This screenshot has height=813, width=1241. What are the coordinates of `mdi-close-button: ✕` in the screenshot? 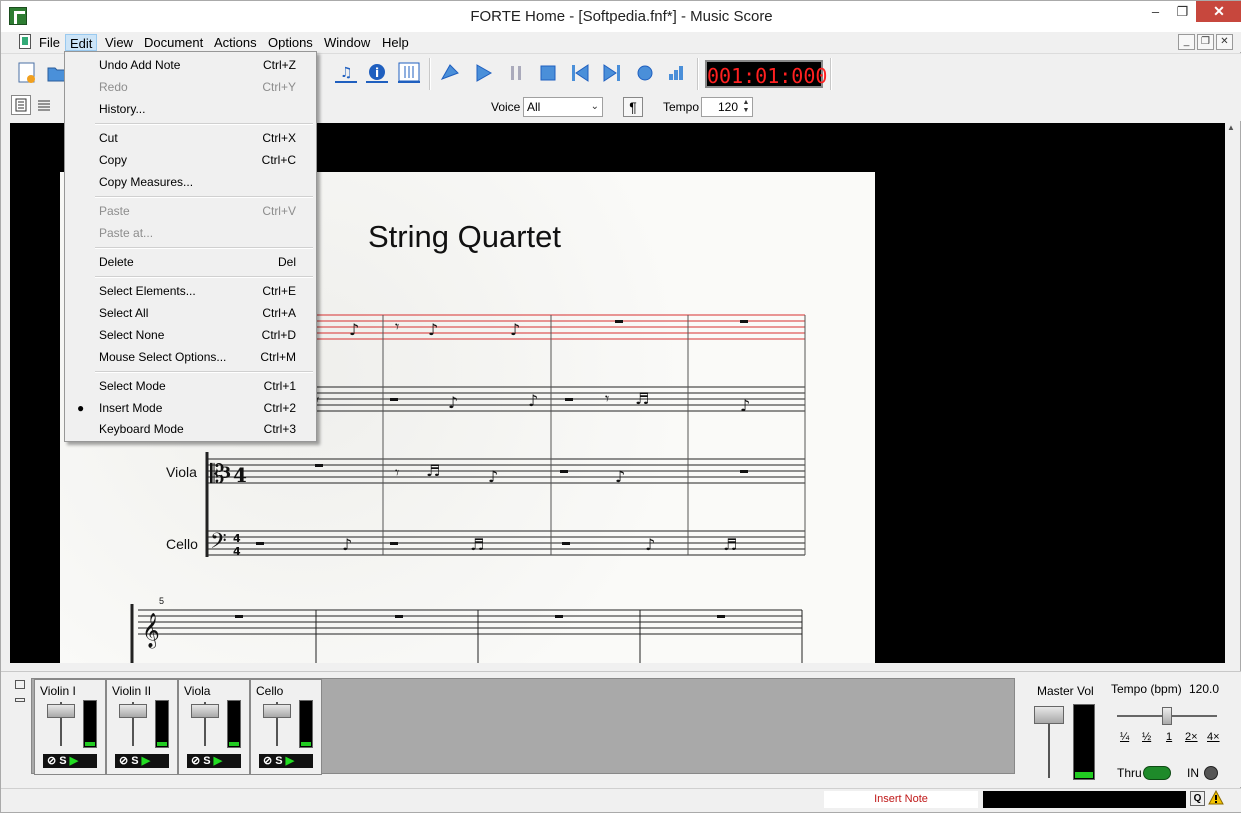 It's located at (1224, 42).